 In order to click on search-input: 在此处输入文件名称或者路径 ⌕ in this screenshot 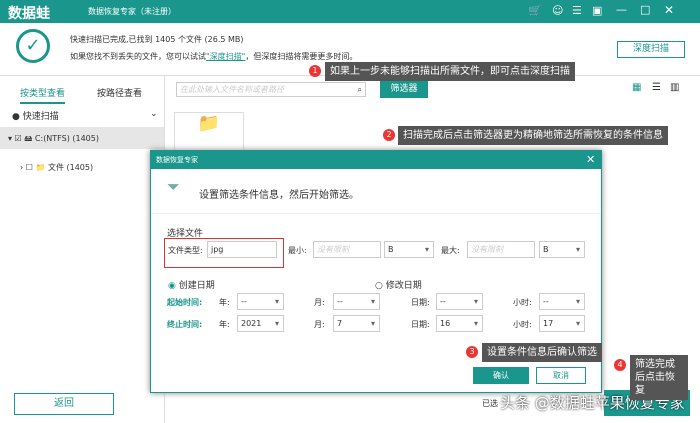, I will do `click(271, 89)`.